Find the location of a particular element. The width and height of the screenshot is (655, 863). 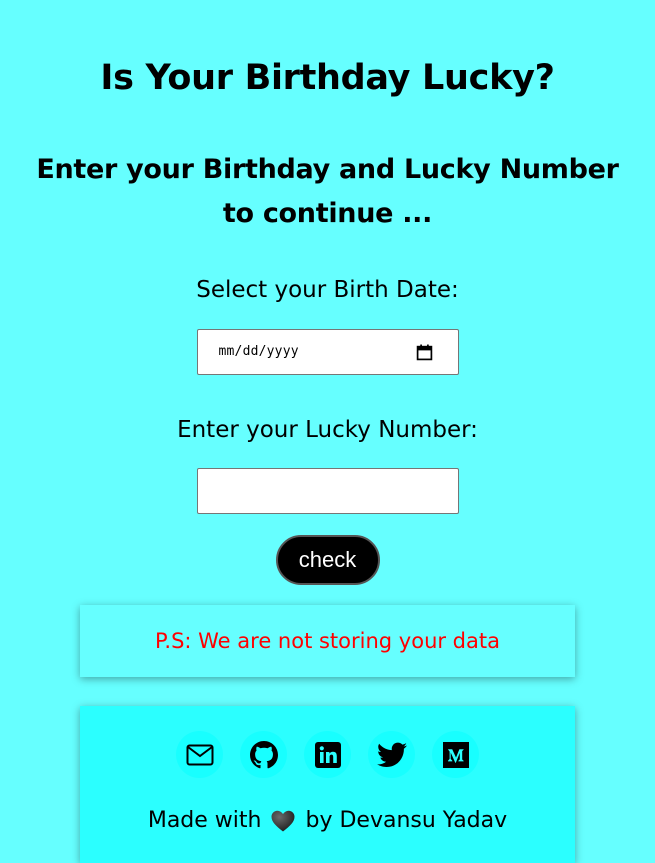

calendar-icon is located at coordinates (424, 352).